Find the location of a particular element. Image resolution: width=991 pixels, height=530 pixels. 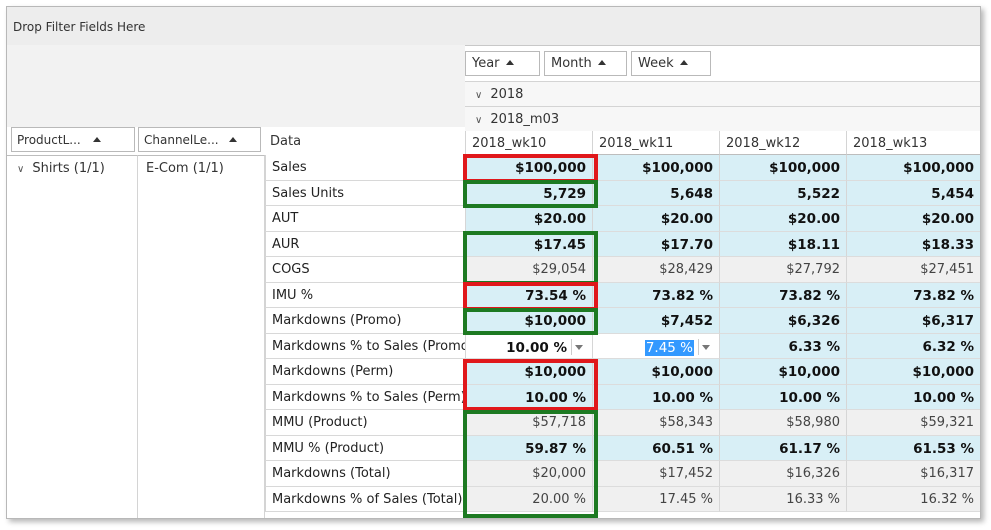

data-cell: 5,454 is located at coordinates (913, 193).